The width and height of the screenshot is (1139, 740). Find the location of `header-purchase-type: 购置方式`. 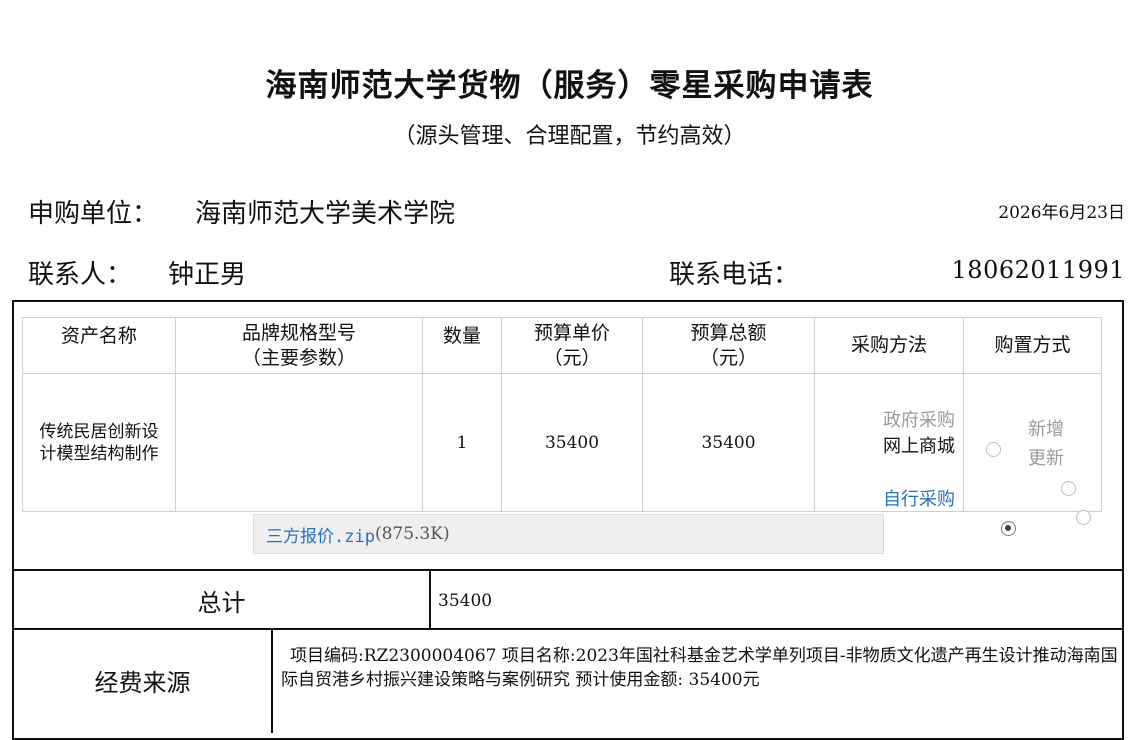

header-purchase-type: 购置方式 is located at coordinates (1032, 345).